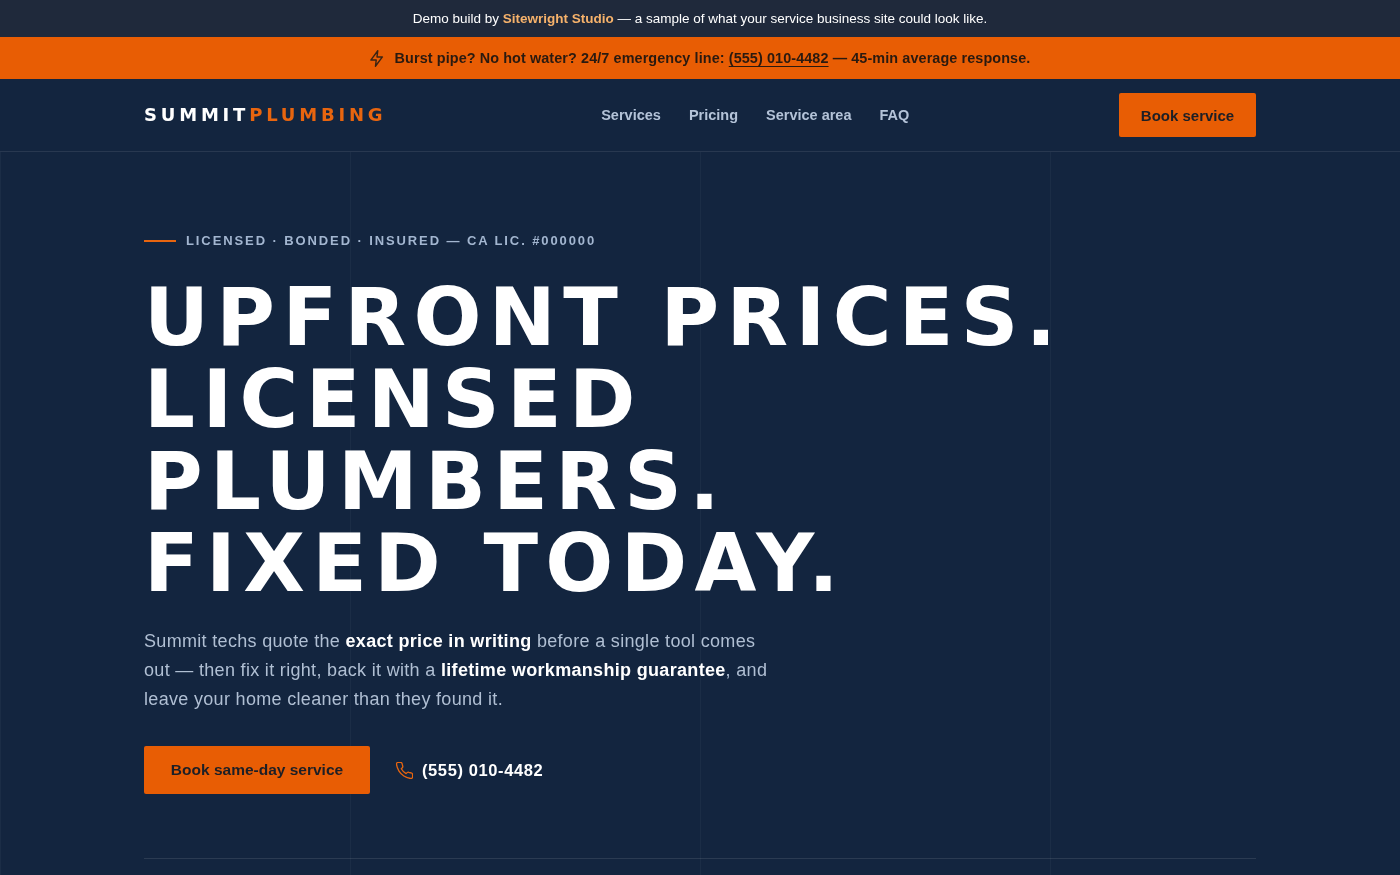  Describe the element at coordinates (376, 58) in the screenshot. I see `lightning-bolt-icon` at that location.